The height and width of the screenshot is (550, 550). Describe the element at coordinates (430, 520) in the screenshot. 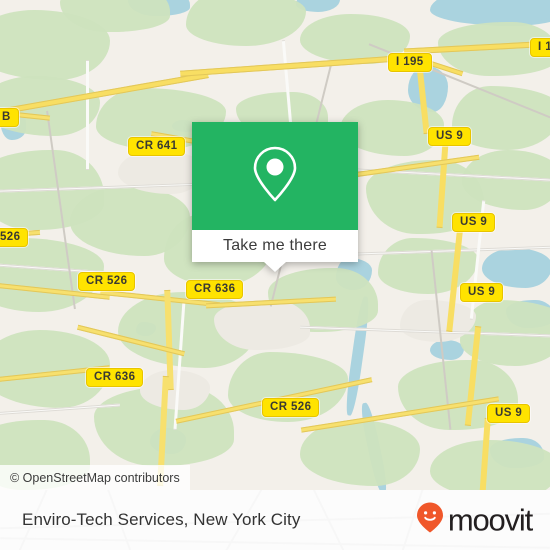

I see `moovit-smiley-pin-icon` at that location.